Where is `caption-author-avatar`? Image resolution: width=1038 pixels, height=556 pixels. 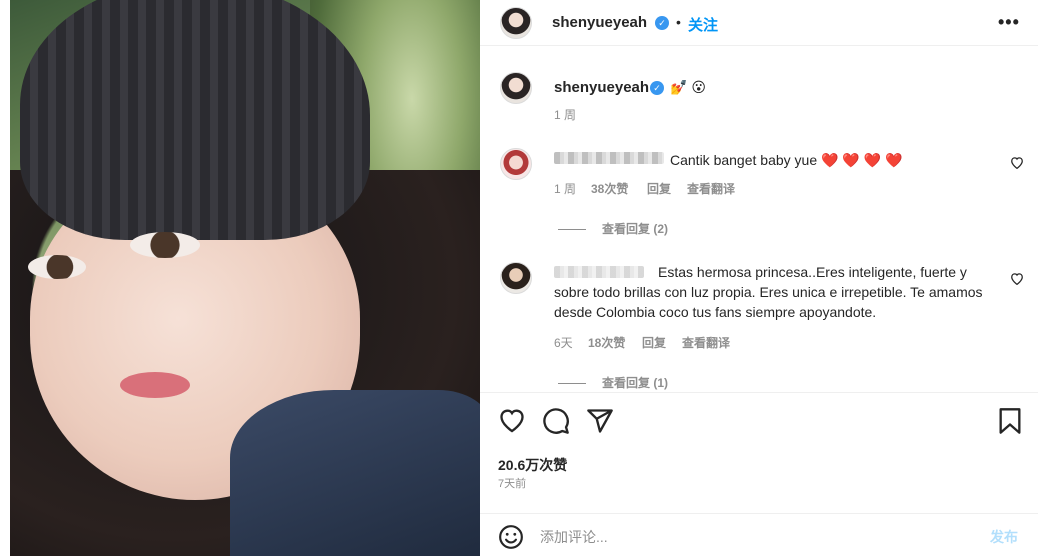 caption-author-avatar is located at coordinates (516, 88).